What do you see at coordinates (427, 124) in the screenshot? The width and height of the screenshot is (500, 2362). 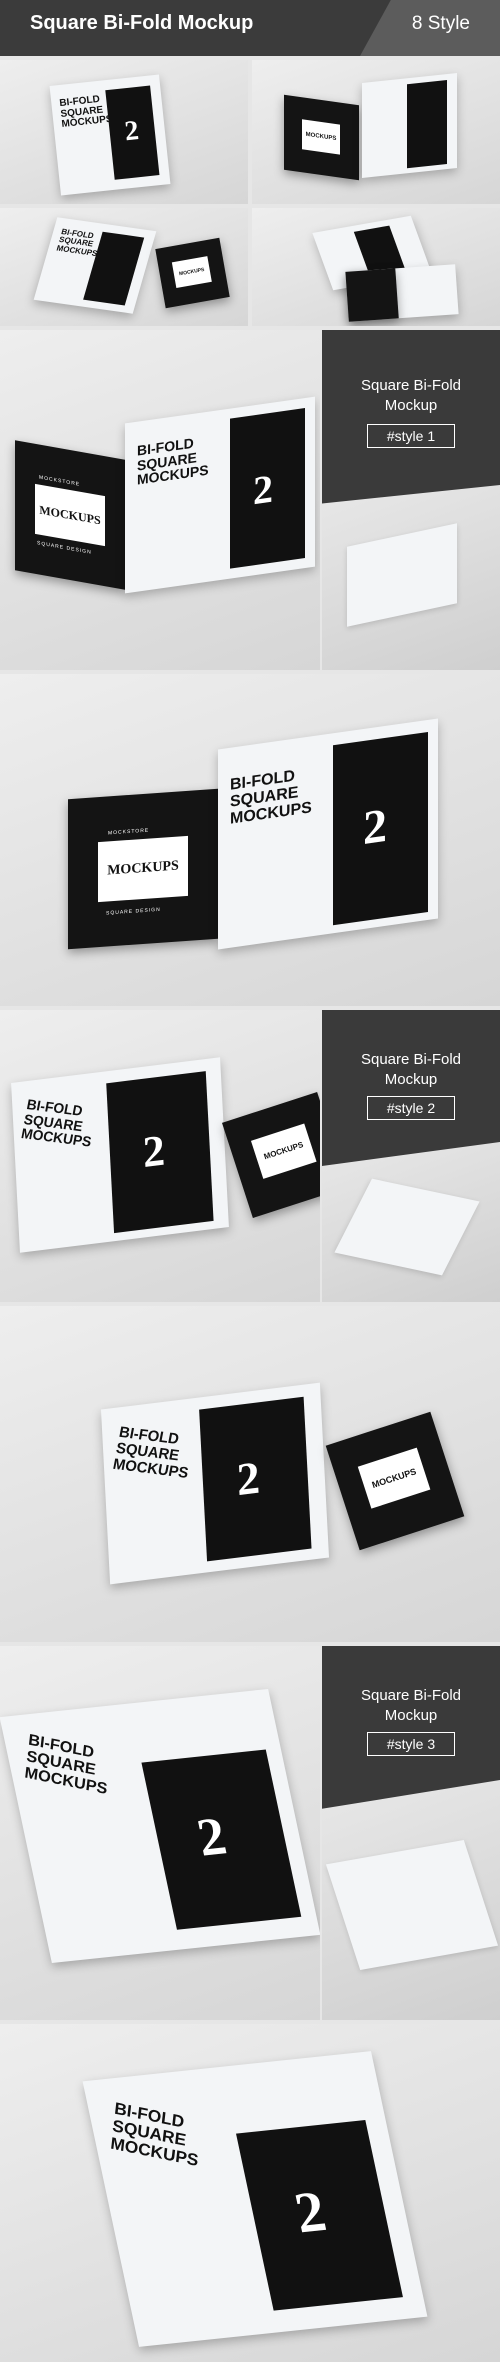 I see `photo-strip` at bounding box center [427, 124].